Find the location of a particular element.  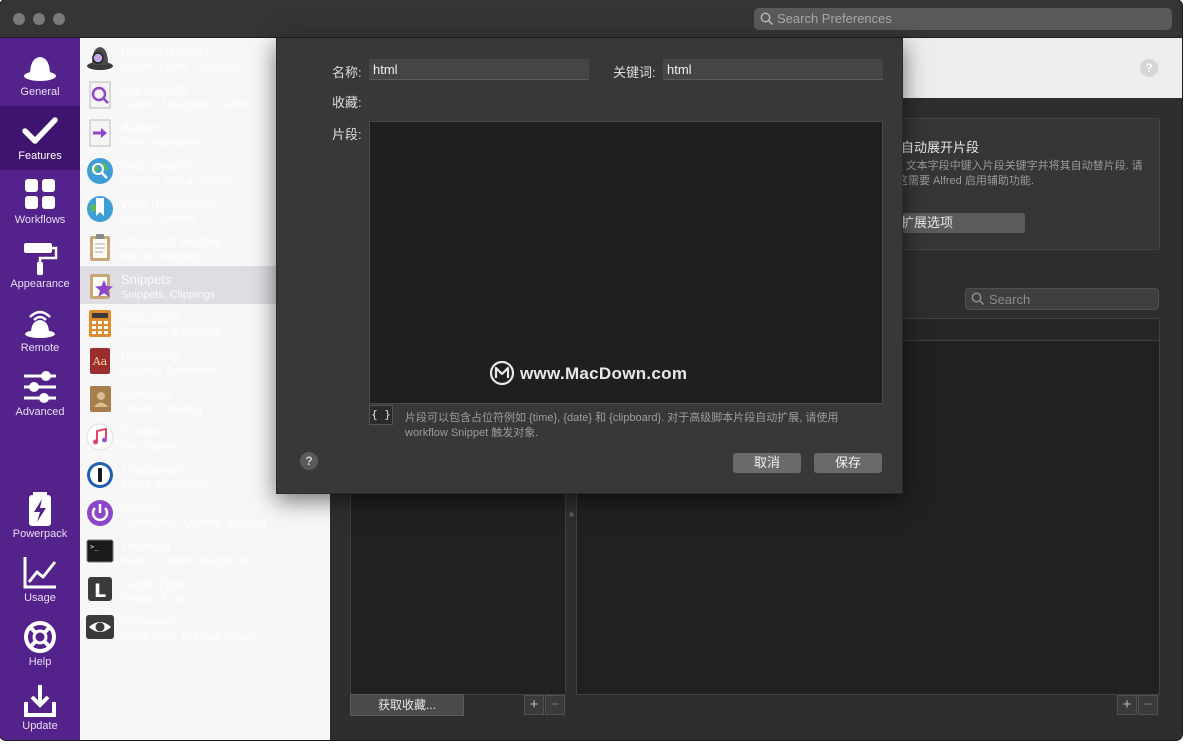

name-field: html is located at coordinates (479, 69).